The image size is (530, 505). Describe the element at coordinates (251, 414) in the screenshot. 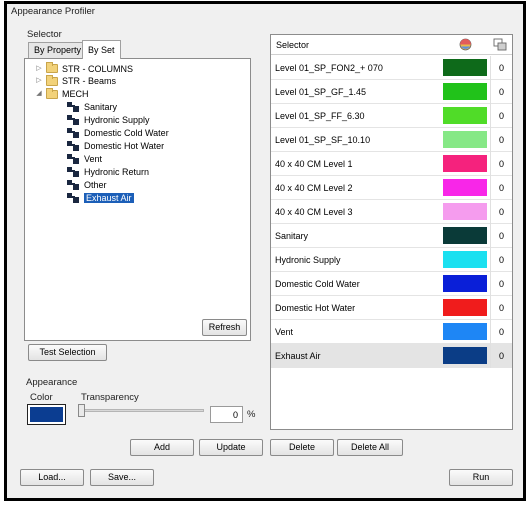

I see `percent-label: %` at that location.